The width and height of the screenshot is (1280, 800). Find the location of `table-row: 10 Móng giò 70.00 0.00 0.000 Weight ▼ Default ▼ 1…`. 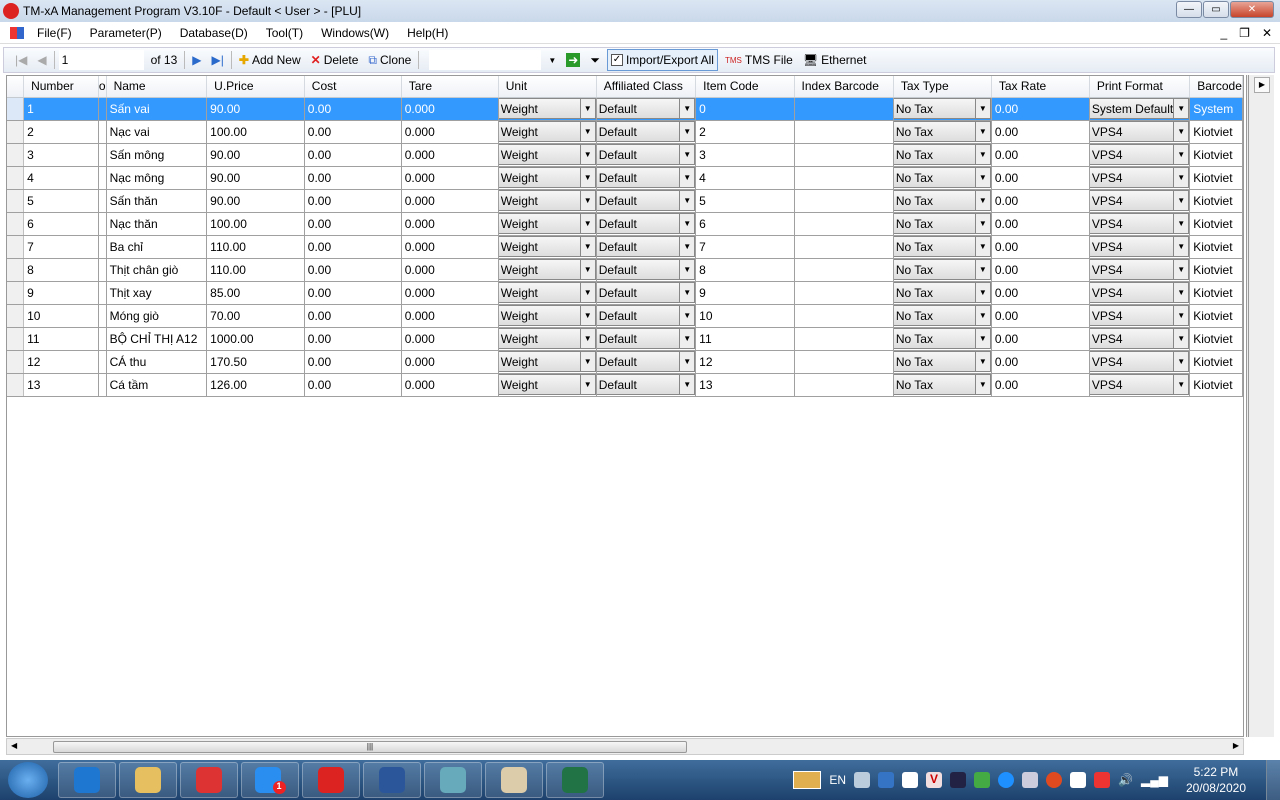

table-row: 10 Móng giò 70.00 0.00 0.000 Weight ▼ Default ▼ 1… is located at coordinates (625, 316).